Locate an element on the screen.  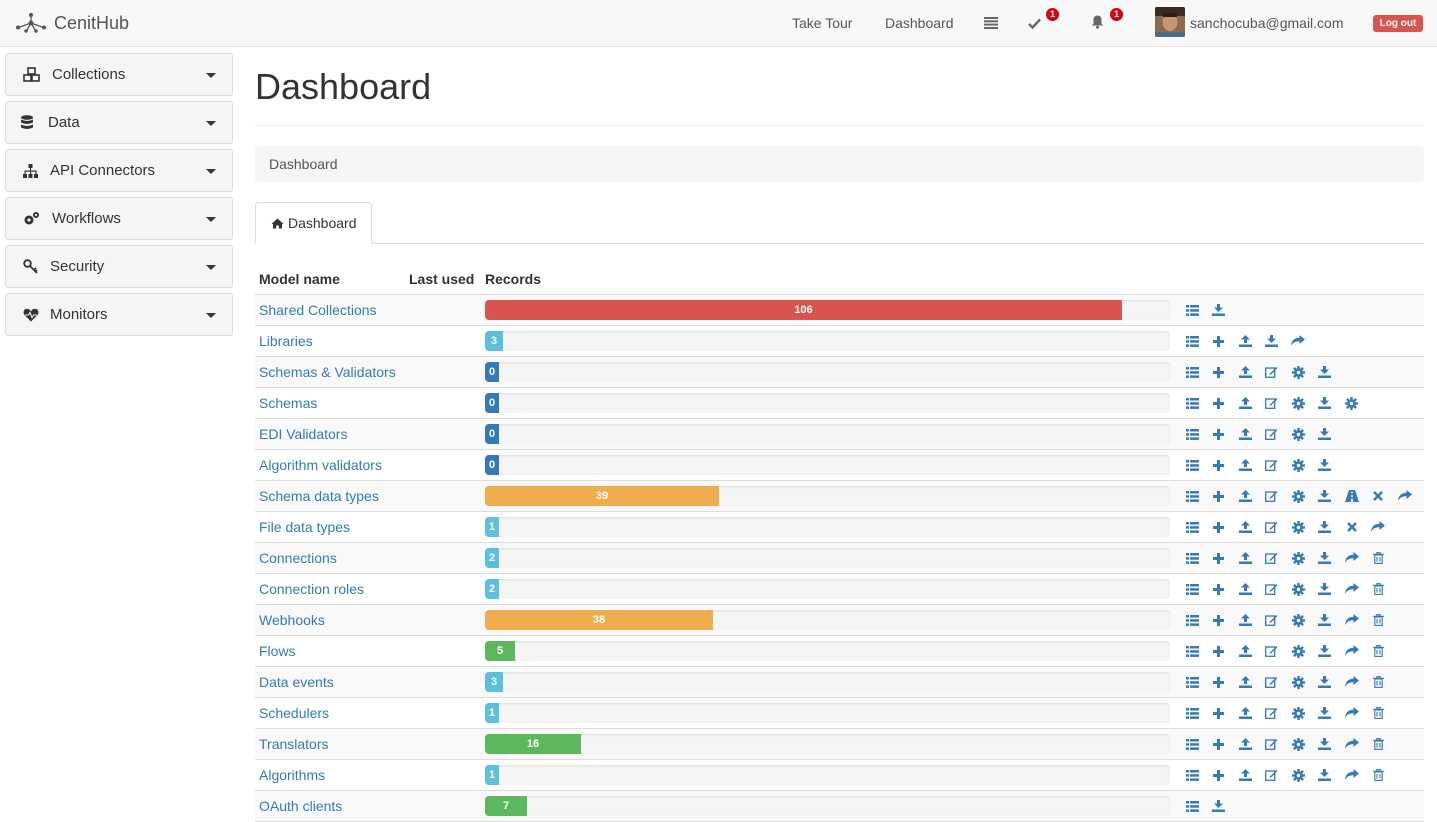
user-email: sanchocuba@gmail.com is located at coordinates (1267, 23).